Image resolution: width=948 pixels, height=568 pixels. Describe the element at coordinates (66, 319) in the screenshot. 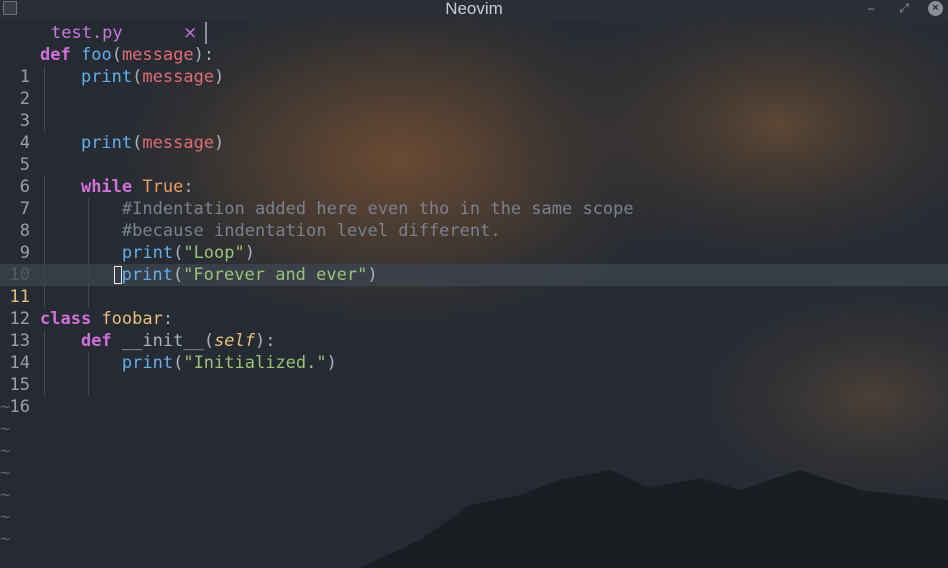

I see `keyword-token: class` at that location.